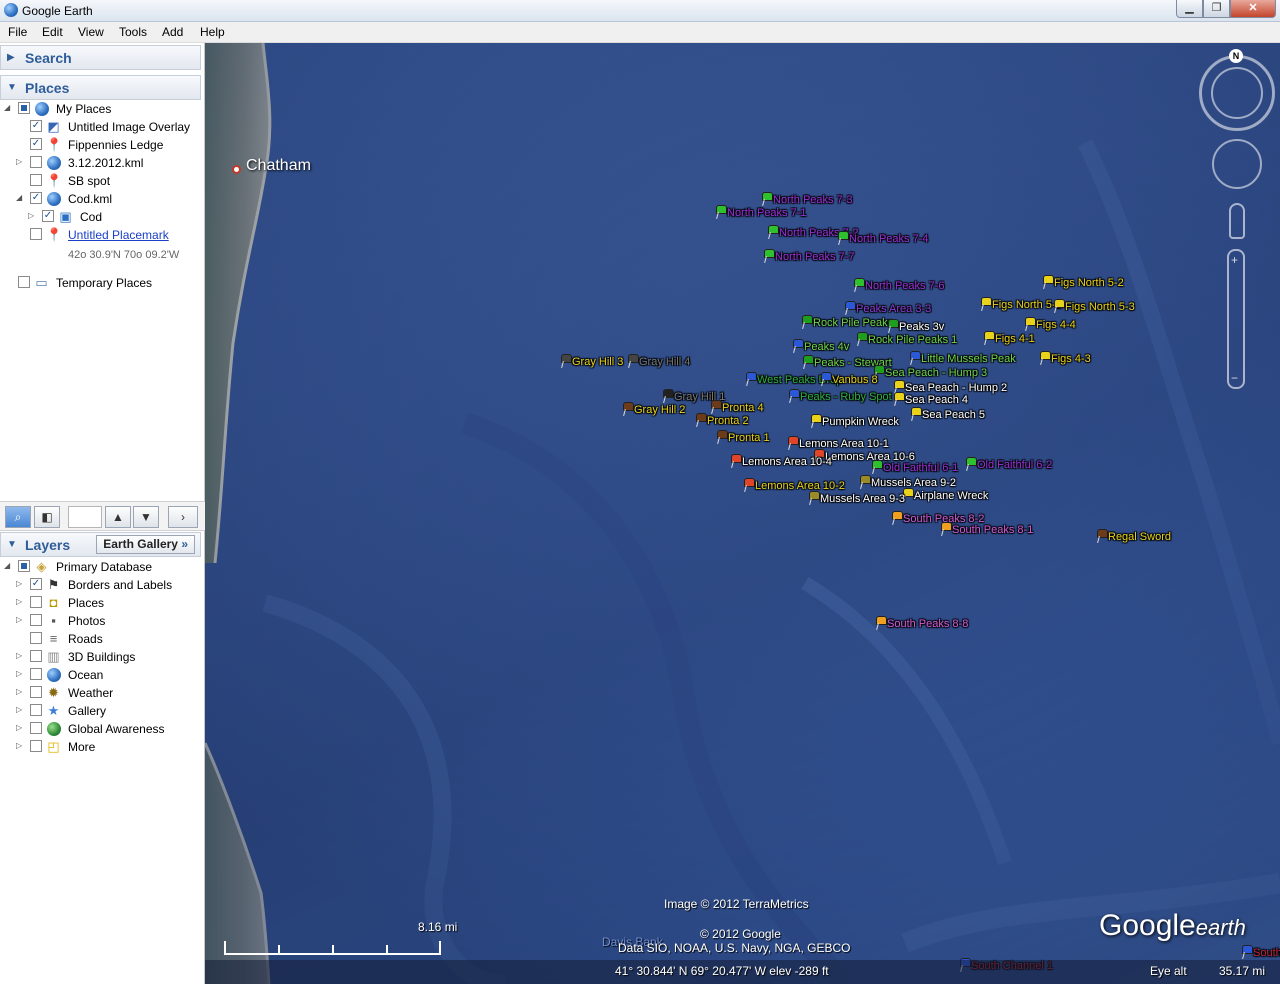 Image resolution: width=1280 pixels, height=984 pixels. I want to click on placemark-label: Lemons Area 10-1, so click(844, 444).